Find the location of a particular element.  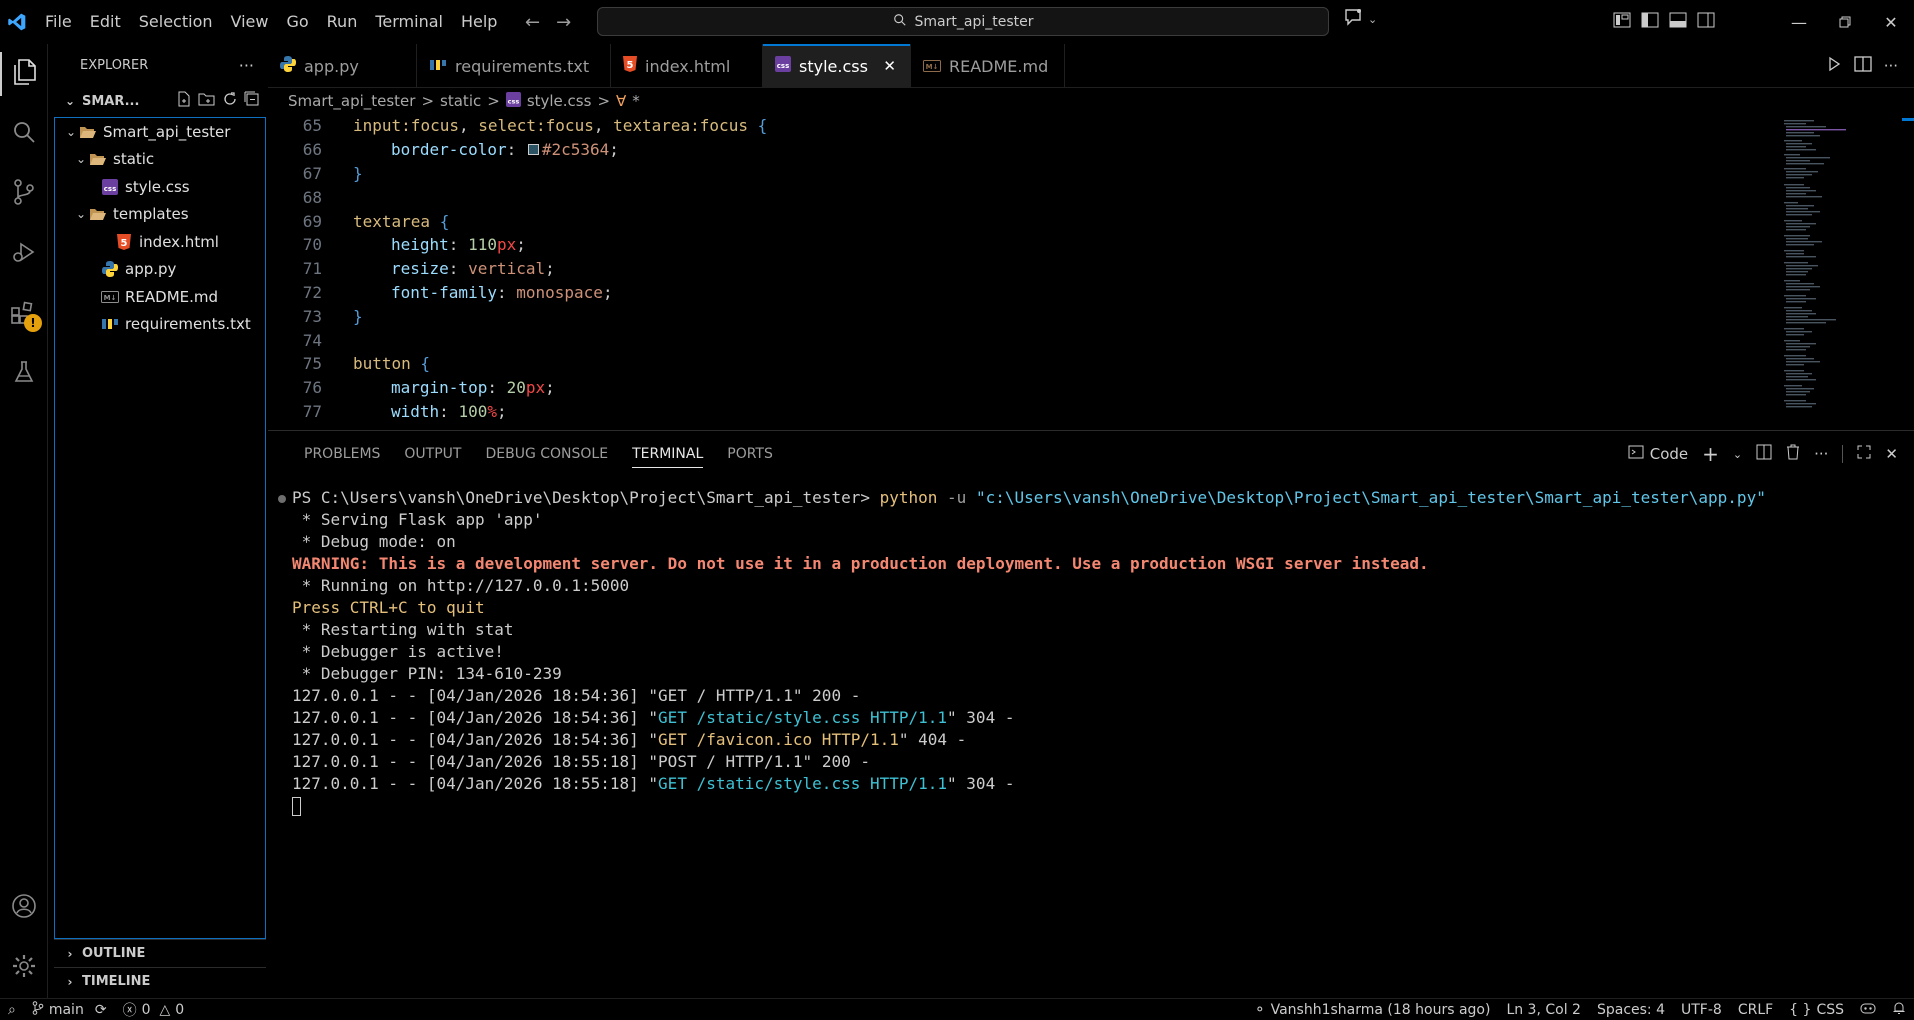

tree-item-readme: M↓ README.md is located at coordinates (160, 297).